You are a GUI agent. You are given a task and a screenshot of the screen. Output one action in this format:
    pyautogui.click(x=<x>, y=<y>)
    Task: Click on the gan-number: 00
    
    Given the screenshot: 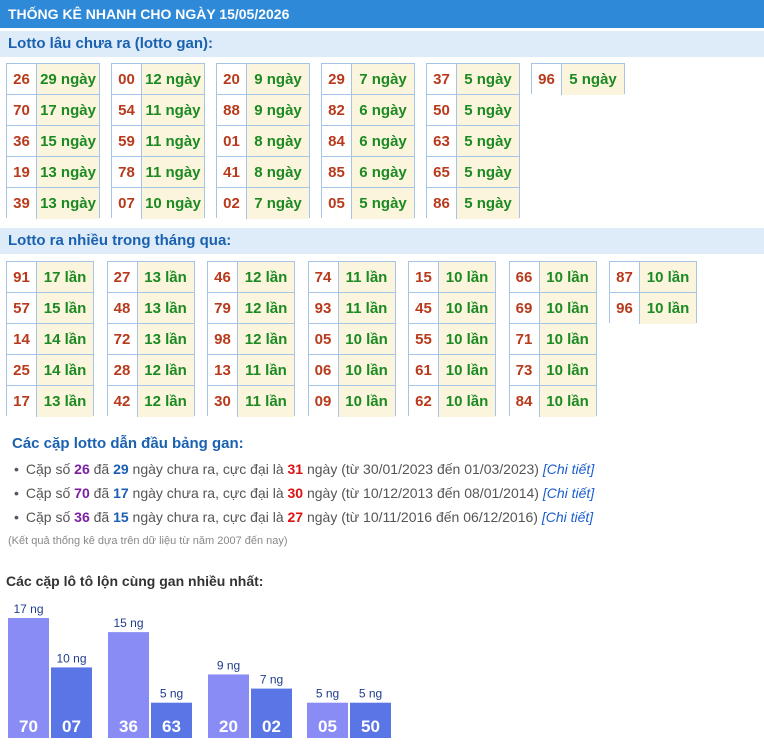 What is the action you would take?
    pyautogui.click(x=127, y=79)
    